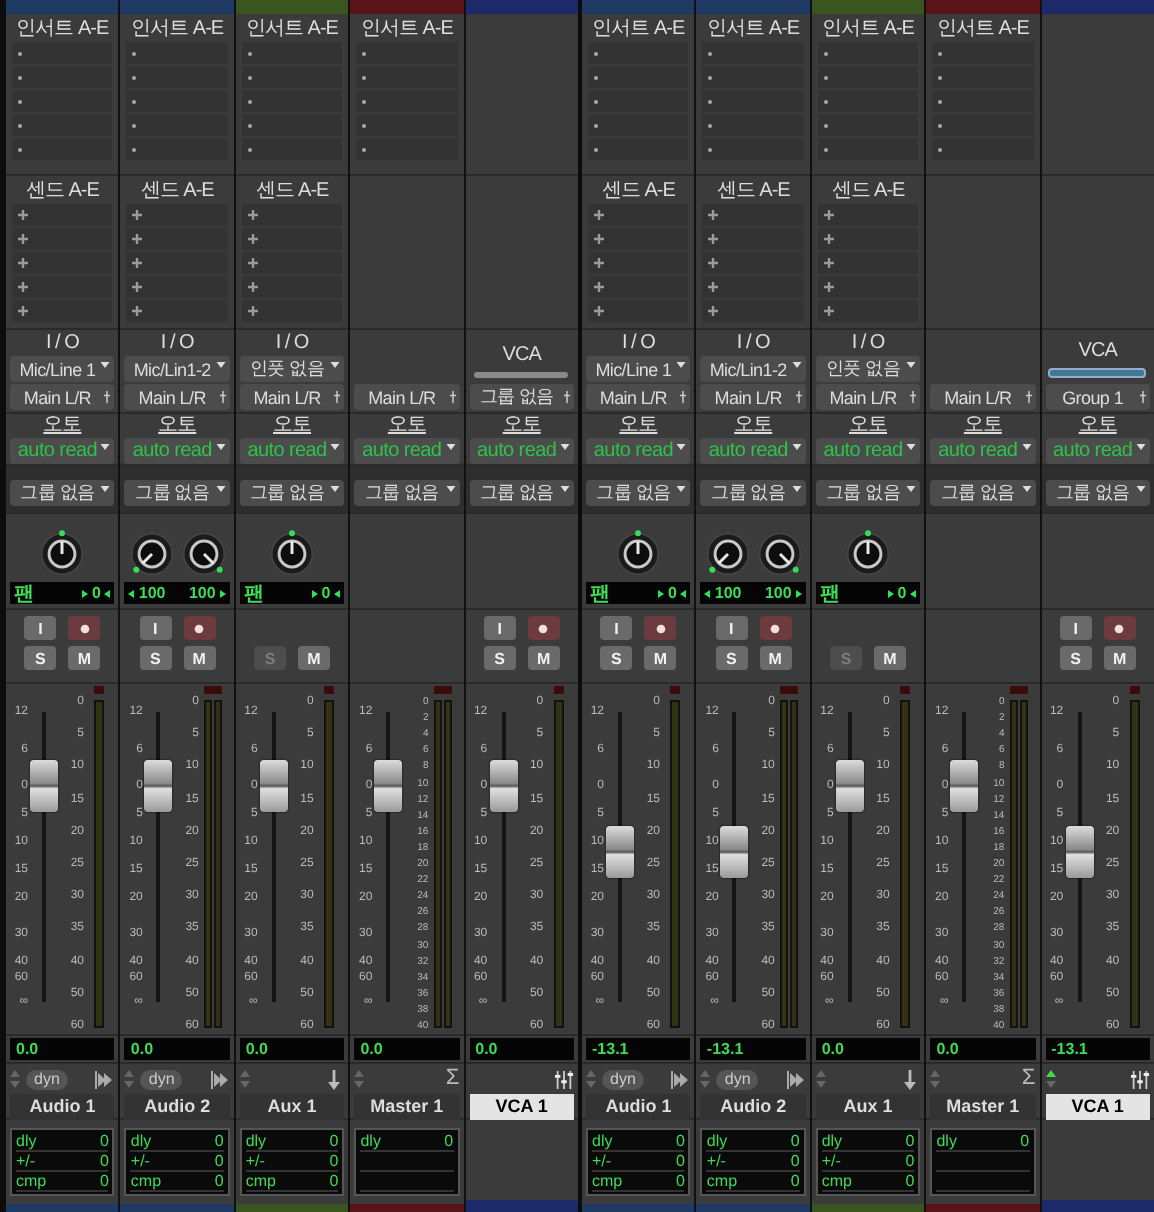  I want to click on vca-group-selector: Group 1, so click(1098, 397).